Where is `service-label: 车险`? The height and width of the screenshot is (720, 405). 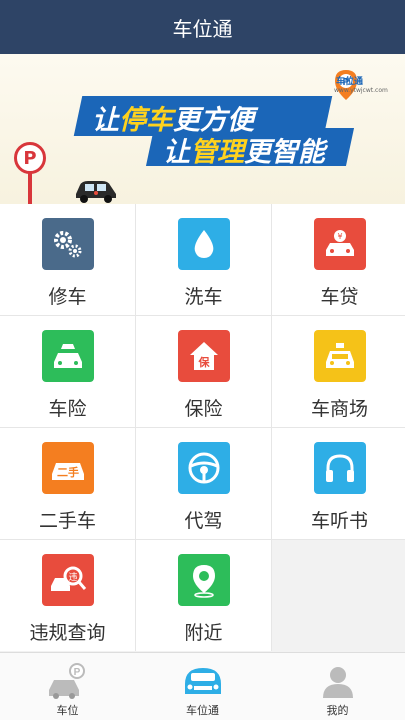 service-label: 车险 is located at coordinates (67, 409).